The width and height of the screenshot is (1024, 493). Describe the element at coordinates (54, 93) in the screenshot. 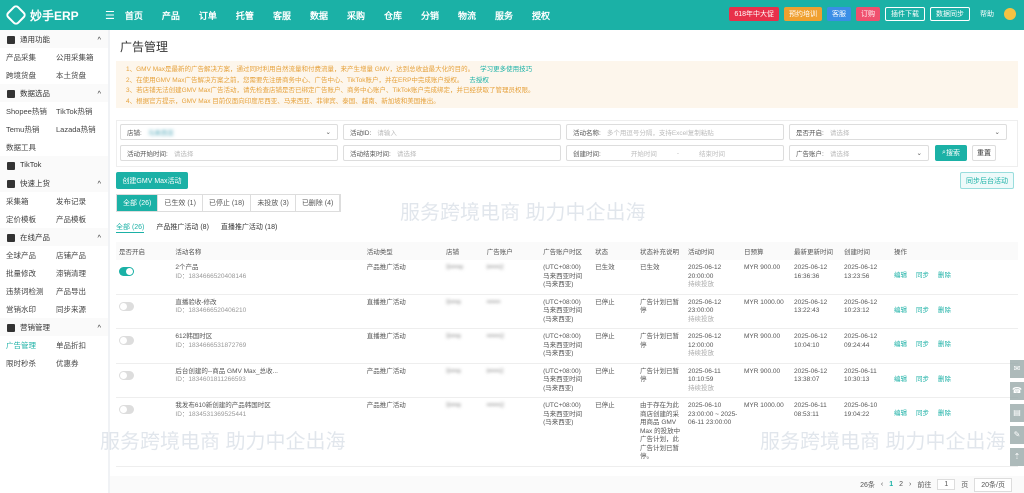

I see `sidebar-group-header: 数据选品 ^` at that location.